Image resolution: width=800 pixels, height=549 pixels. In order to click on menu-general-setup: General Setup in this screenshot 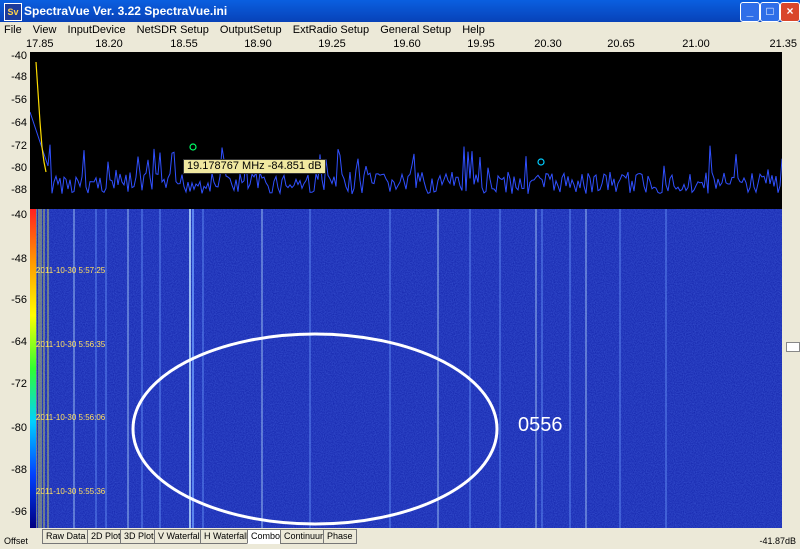, I will do `click(415, 30)`.